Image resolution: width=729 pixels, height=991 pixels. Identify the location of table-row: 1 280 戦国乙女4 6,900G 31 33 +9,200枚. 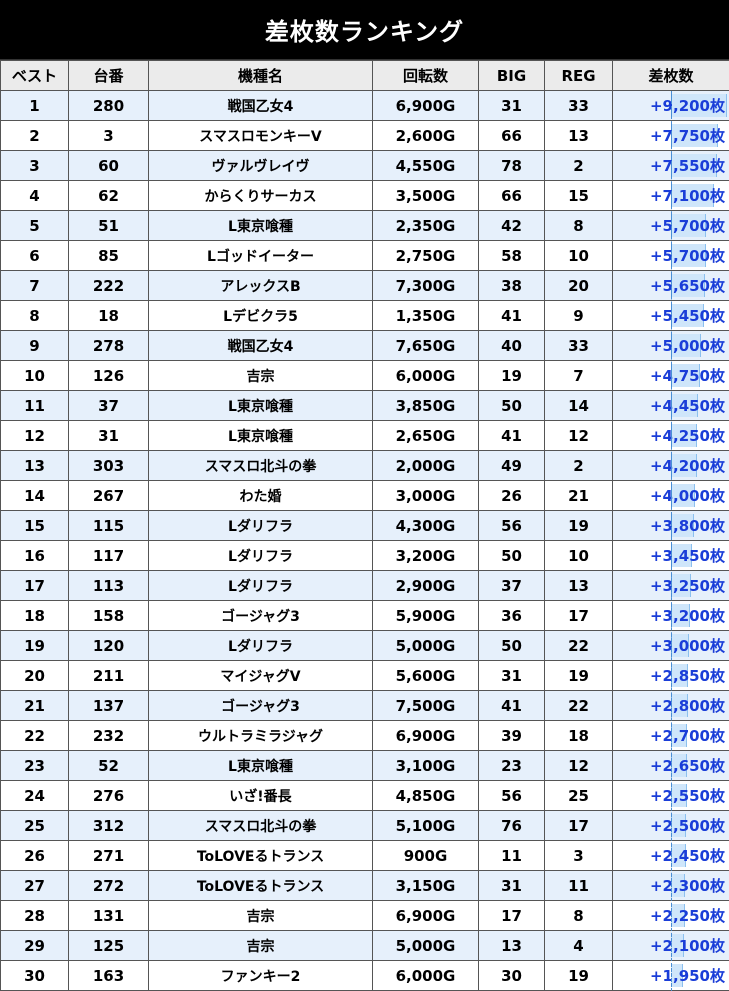
(364, 105).